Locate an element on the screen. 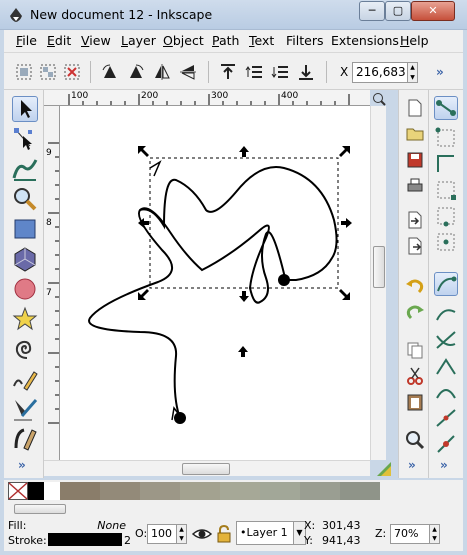 The image size is (467, 555). ellipse-tool is located at coordinates (25, 289).